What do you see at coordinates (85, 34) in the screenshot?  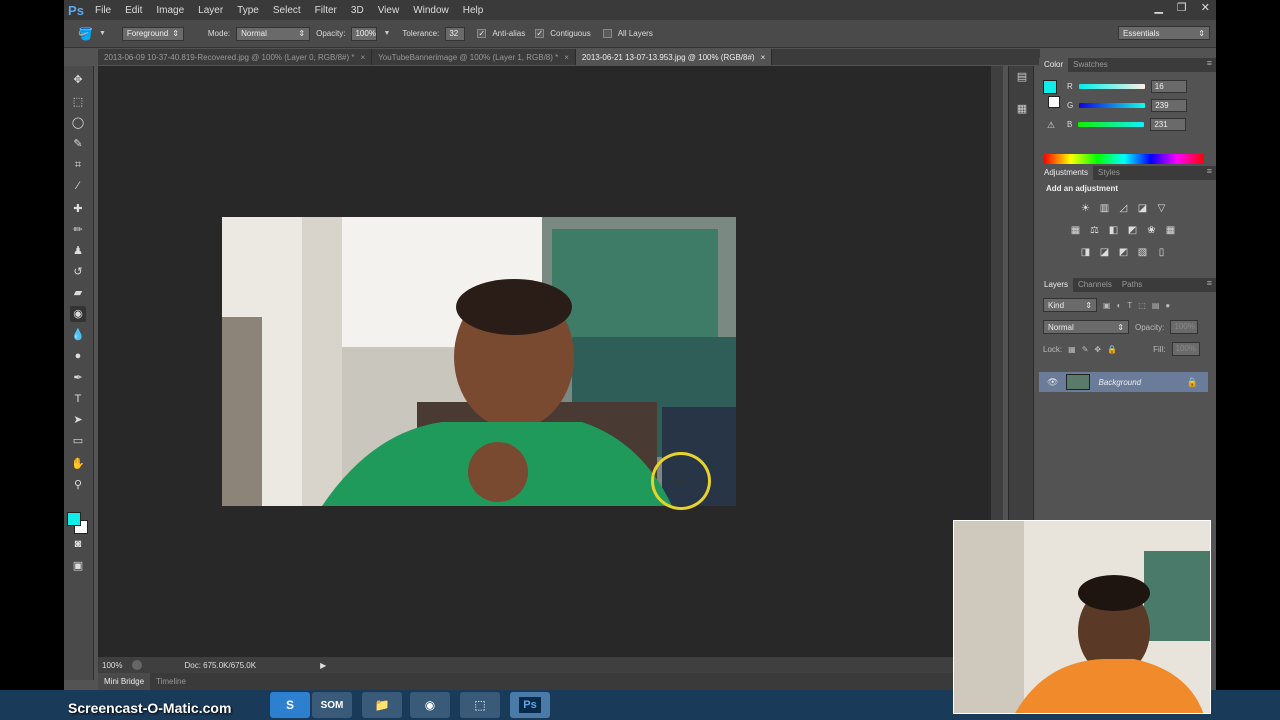 I see `paint-bucket-preset-icon: 🪣` at bounding box center [85, 34].